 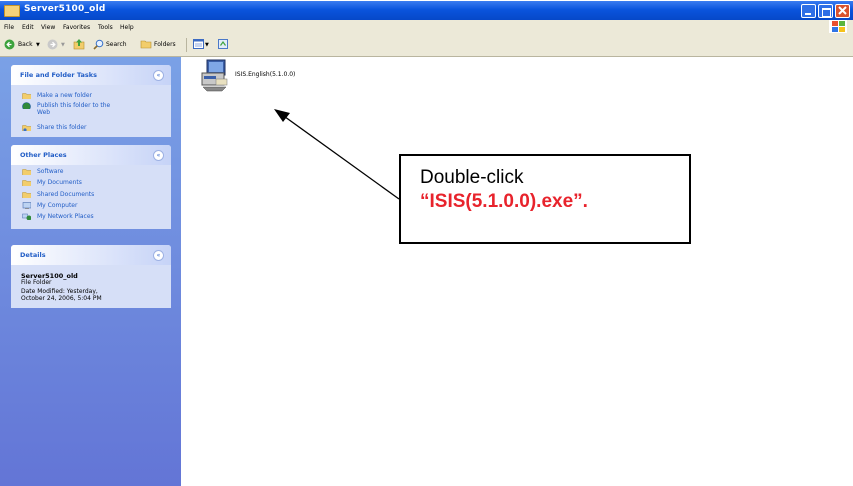 What do you see at coordinates (504, 201) in the screenshot?
I see `callout-filename: “ISIS(5.1.0.0).exe”.` at bounding box center [504, 201].